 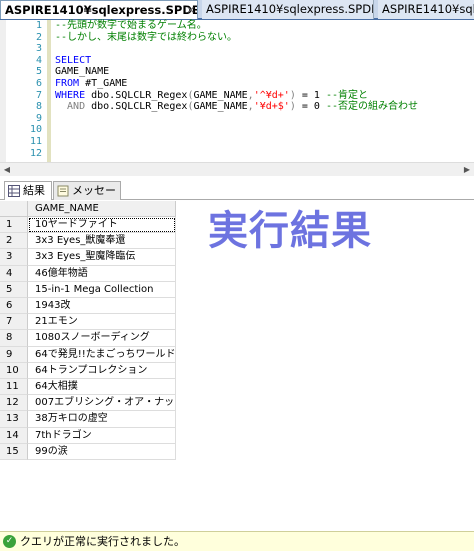 What do you see at coordinates (101, 10) in the screenshot?
I see `tab-label: ASPIRE1410¥sqlexpress.SPDB*` at bounding box center [101, 10].